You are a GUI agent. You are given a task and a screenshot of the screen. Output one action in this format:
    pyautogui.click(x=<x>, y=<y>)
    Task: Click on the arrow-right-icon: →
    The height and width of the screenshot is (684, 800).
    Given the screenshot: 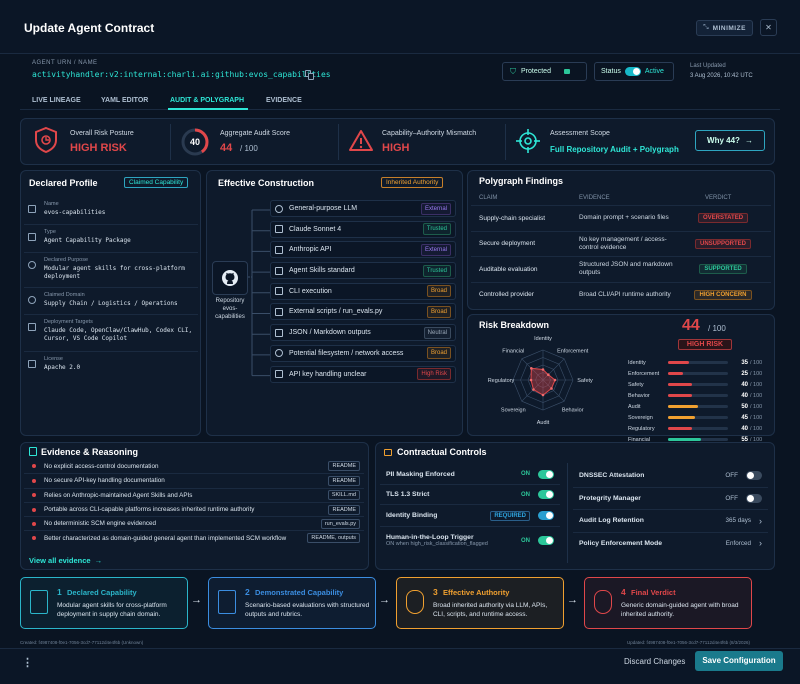 What is the action you would take?
    pyautogui.click(x=98, y=560)
    